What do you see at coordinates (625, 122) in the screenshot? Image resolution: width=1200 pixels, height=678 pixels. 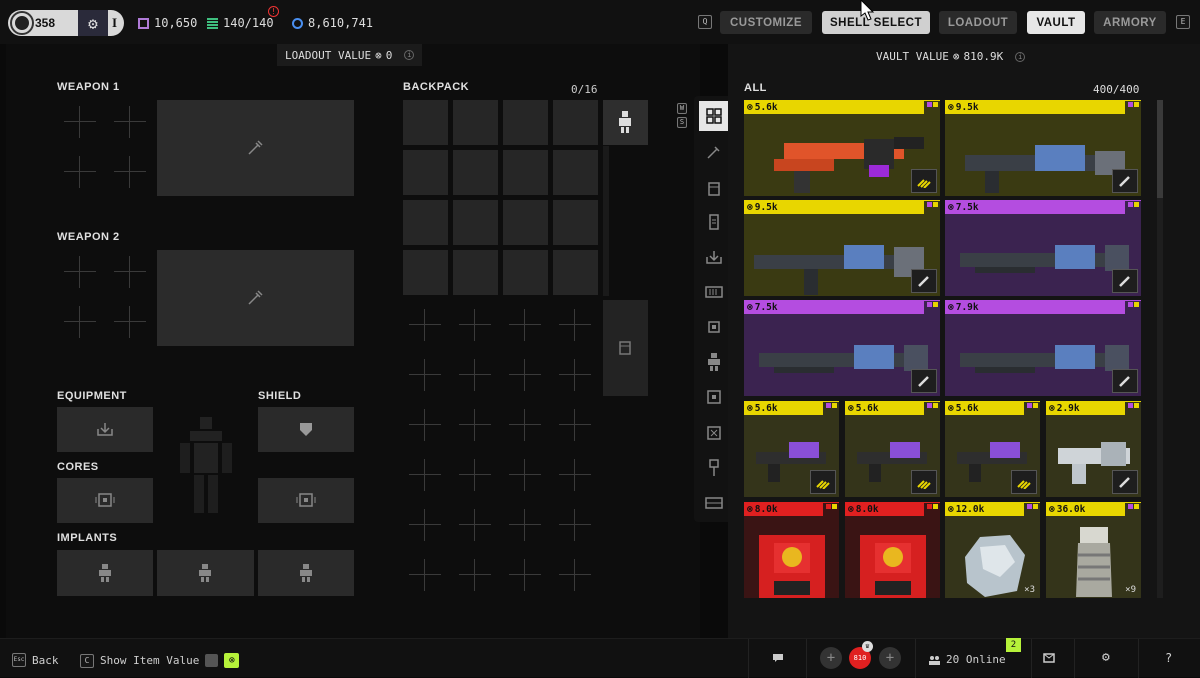 I see `shell-slot` at bounding box center [625, 122].